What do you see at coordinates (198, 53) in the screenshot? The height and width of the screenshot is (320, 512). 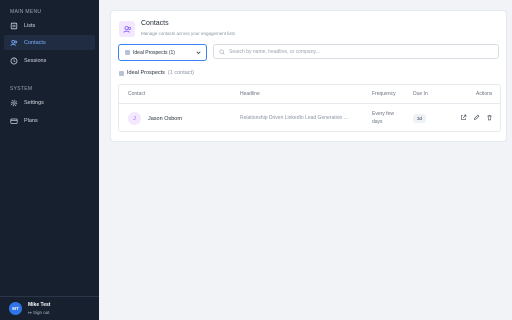 I see `chevron-down-icon` at bounding box center [198, 53].